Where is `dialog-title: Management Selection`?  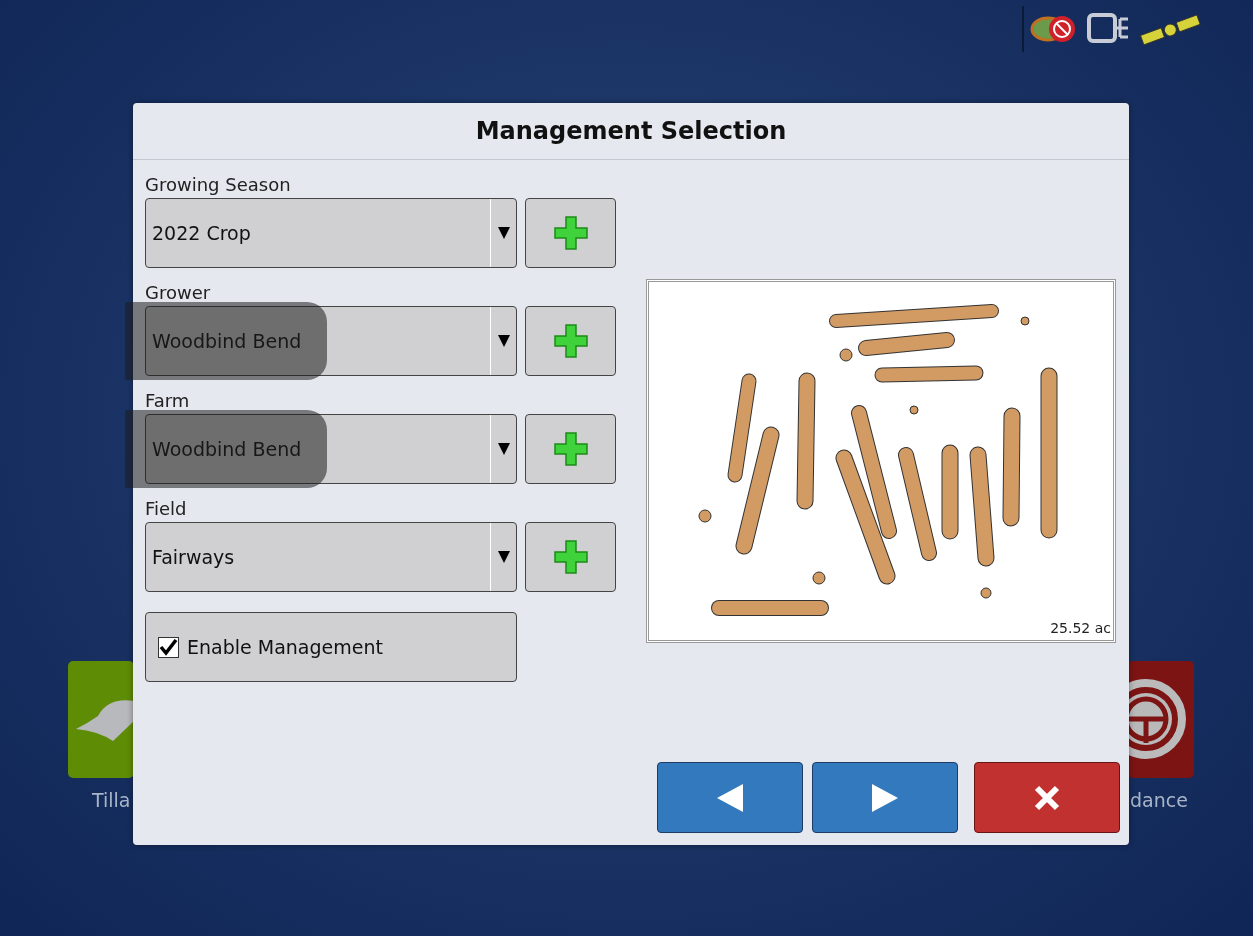
dialog-title: Management Selection is located at coordinates (631, 131).